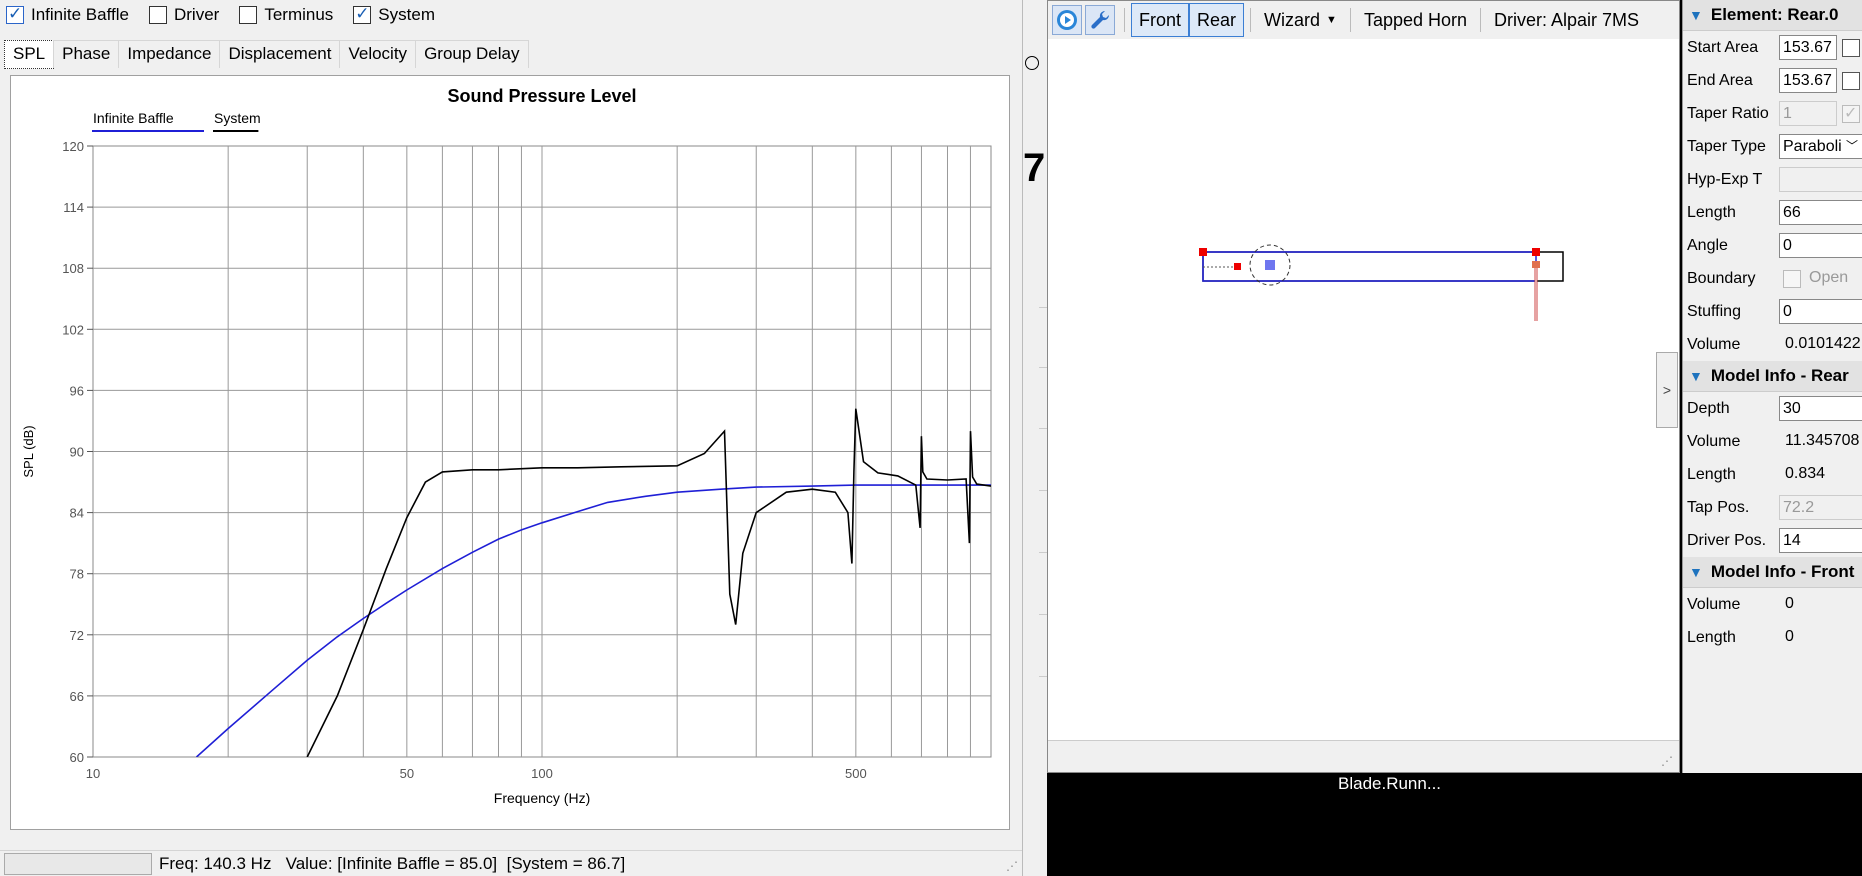 Image resolution: width=1862 pixels, height=876 pixels. Describe the element at coordinates (542, 773) in the screenshot. I see `x-tick-label: 100` at that location.